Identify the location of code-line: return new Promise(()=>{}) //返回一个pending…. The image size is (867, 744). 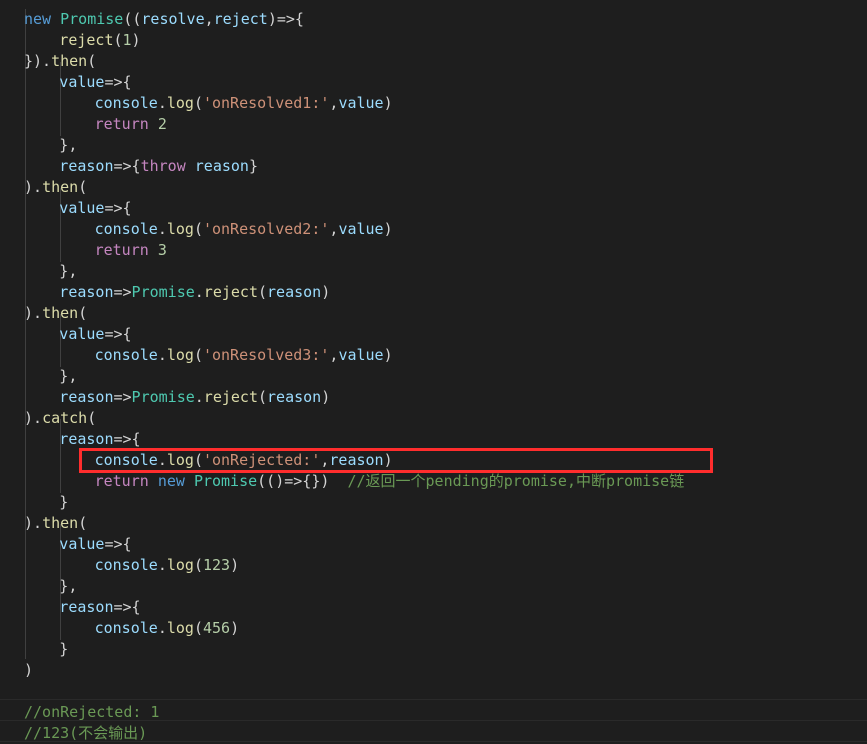
(433, 481).